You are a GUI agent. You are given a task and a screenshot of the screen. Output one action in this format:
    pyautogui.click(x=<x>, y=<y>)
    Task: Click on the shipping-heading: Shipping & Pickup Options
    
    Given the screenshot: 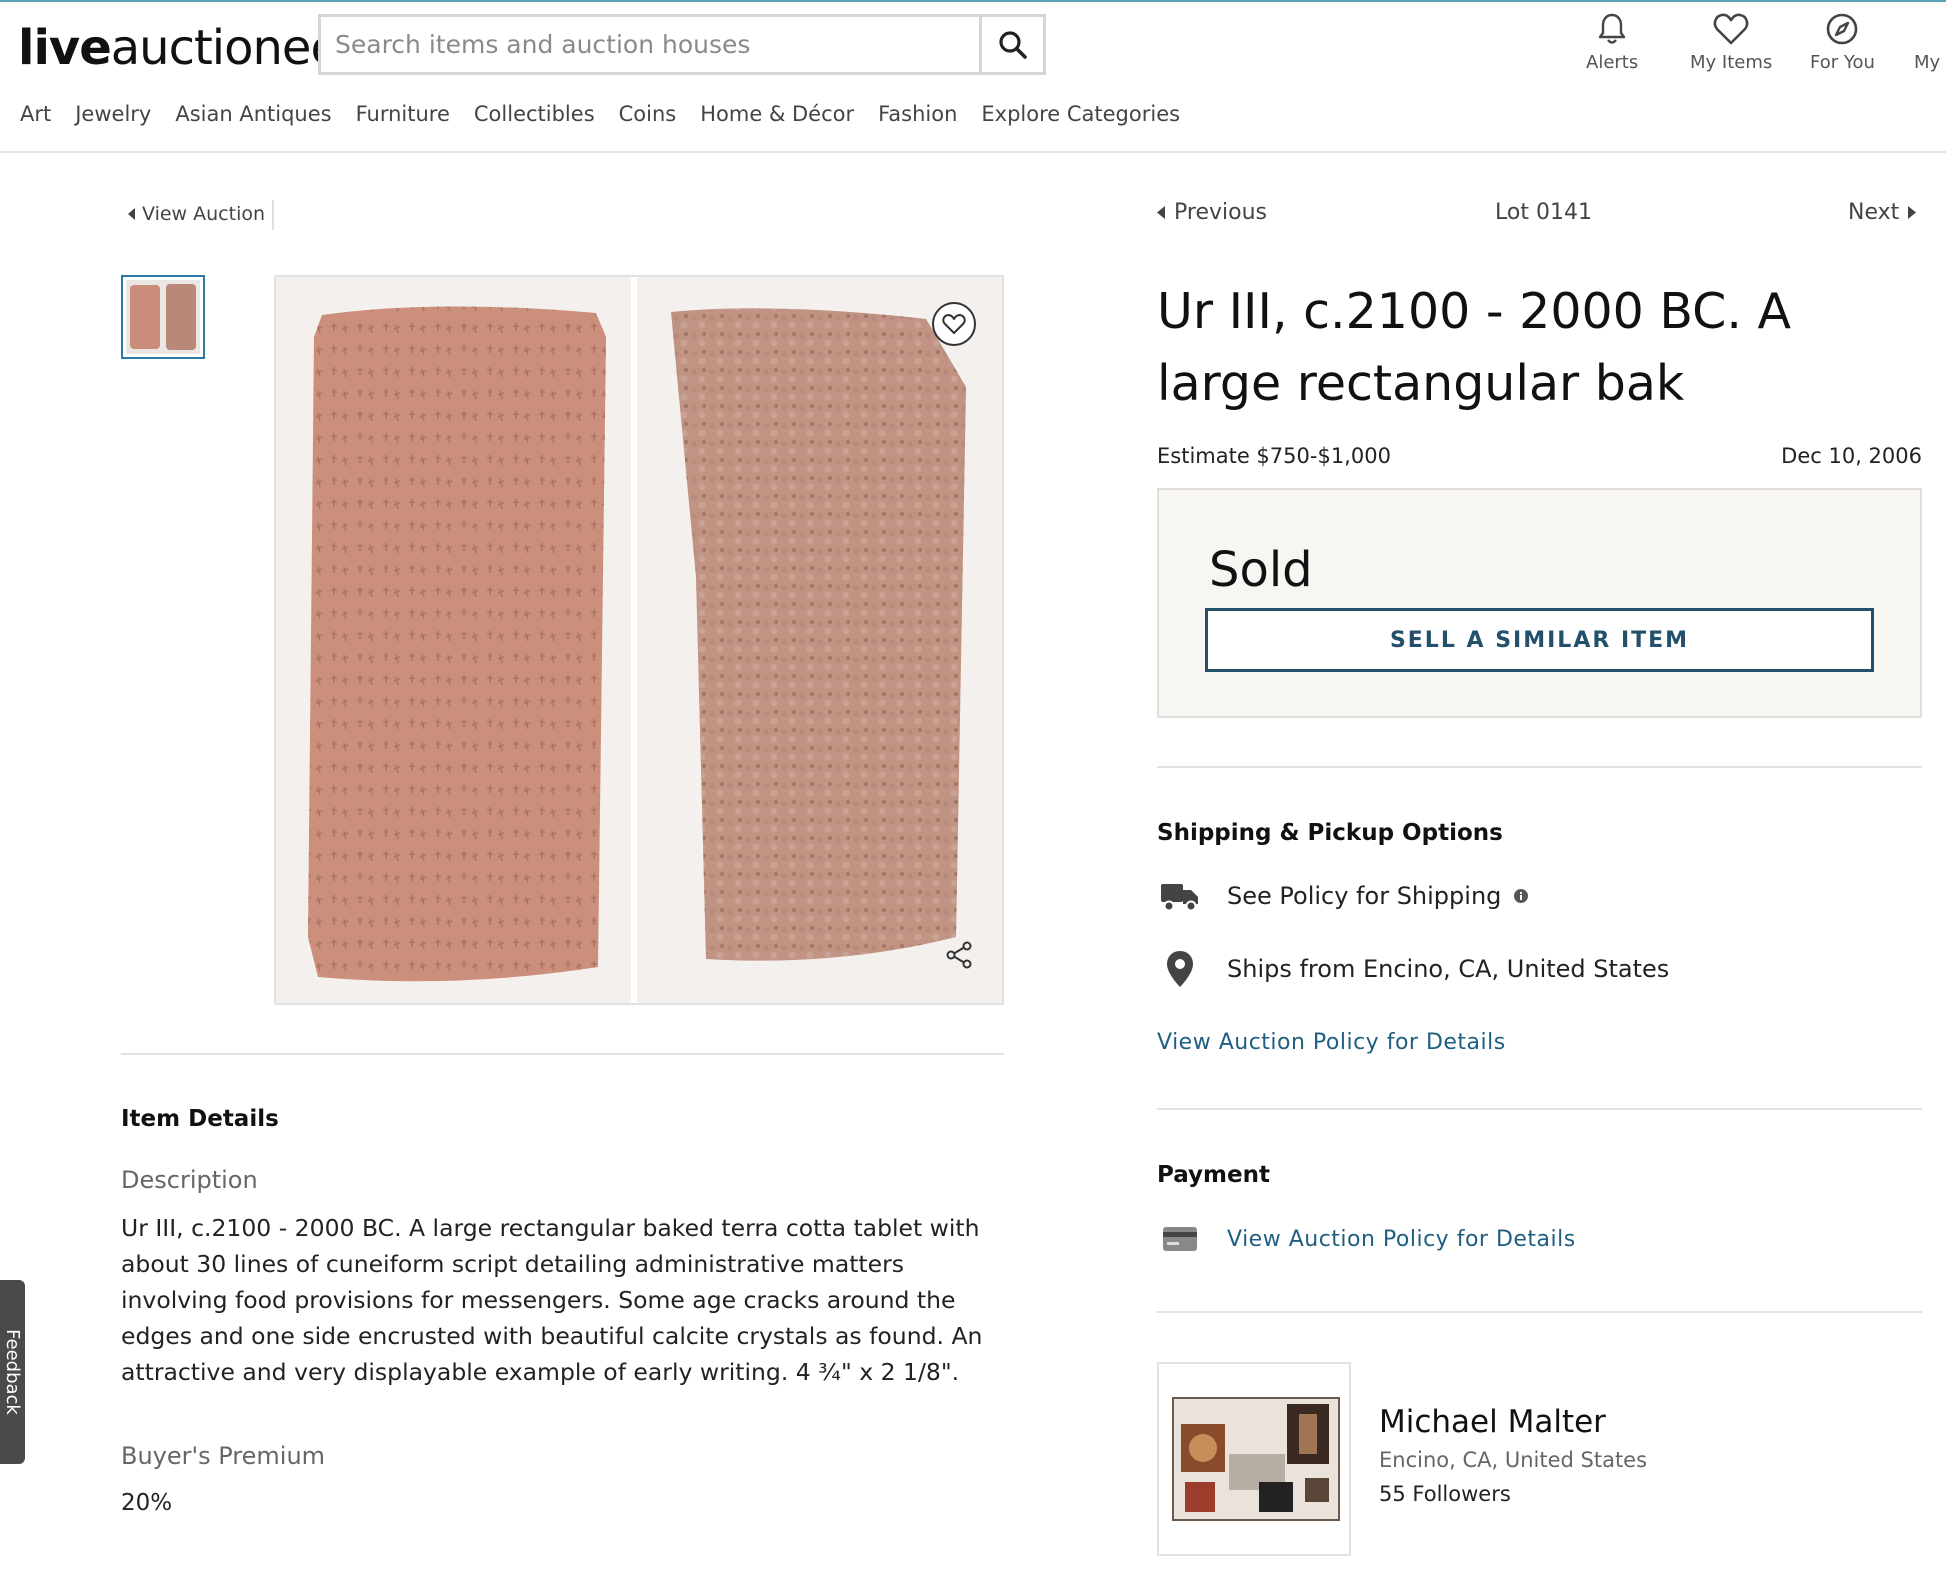 What is the action you would take?
    pyautogui.click(x=1330, y=833)
    